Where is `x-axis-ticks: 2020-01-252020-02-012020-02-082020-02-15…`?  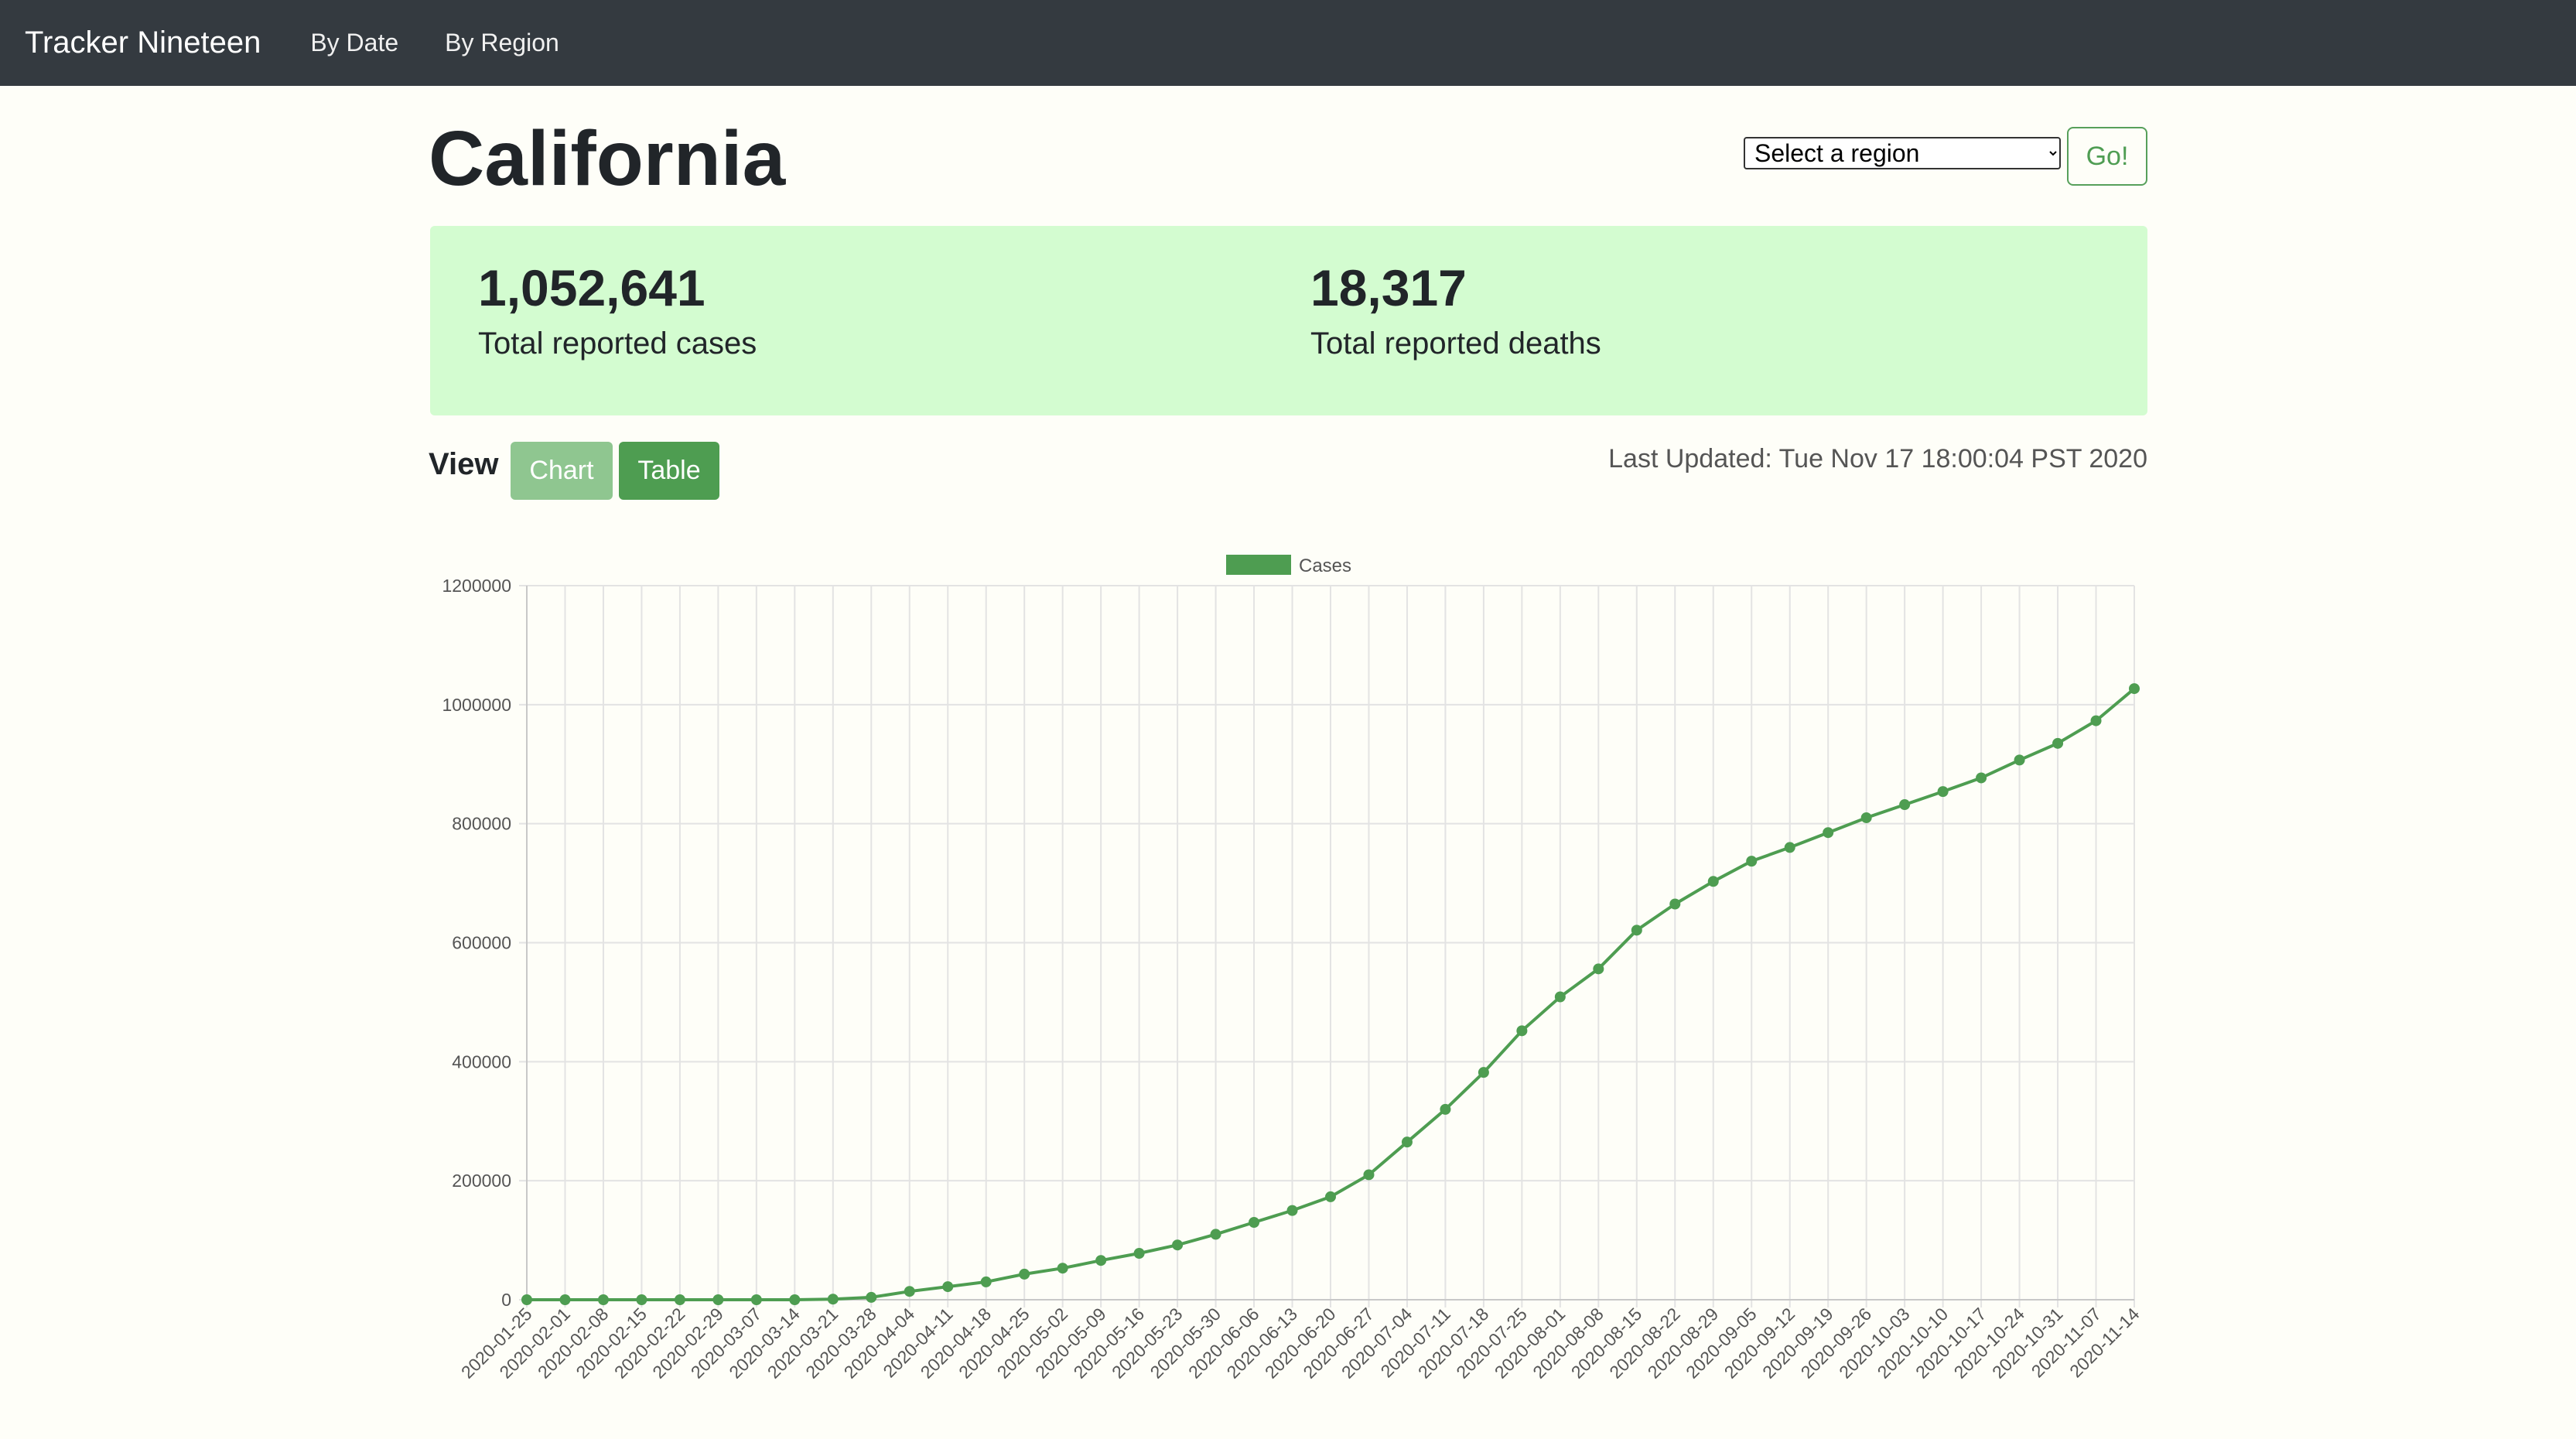
x-axis-ticks: 2020-01-252020-02-012020-02-082020-02-15… is located at coordinates (1300, 1343).